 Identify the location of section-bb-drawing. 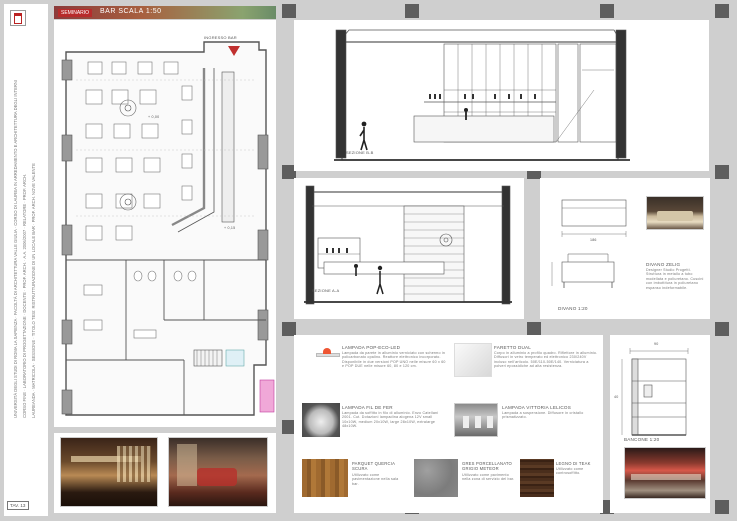
(482, 95).